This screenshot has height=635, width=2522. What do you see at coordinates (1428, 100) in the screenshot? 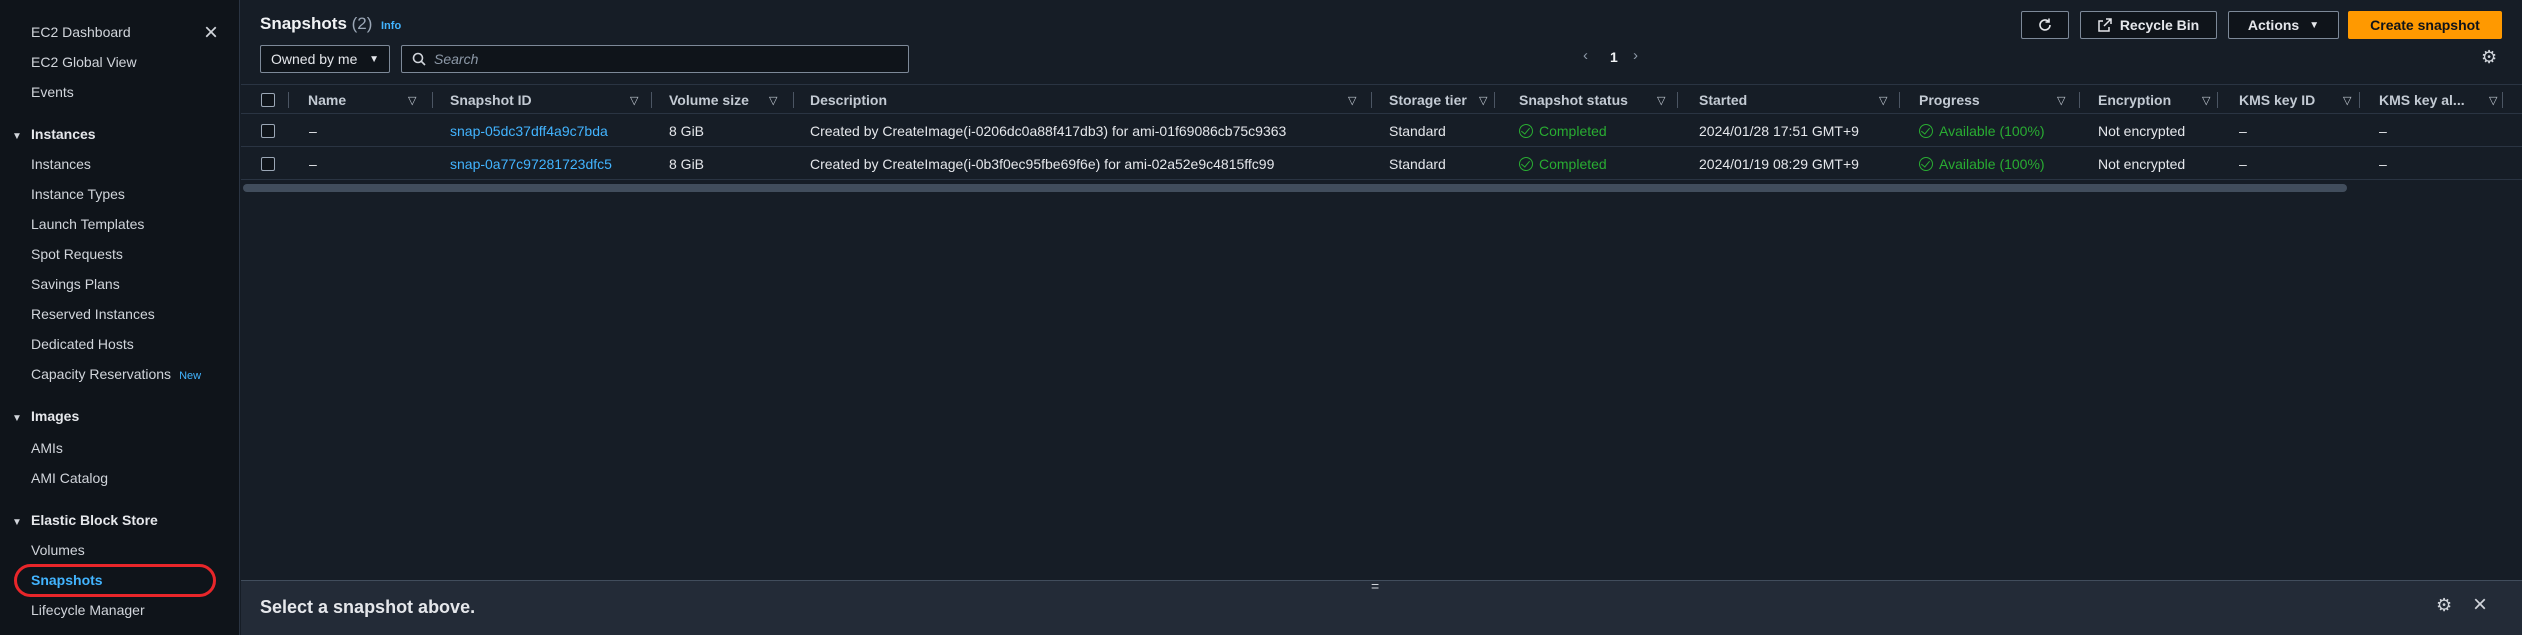
I see `column-label: Storage tier` at bounding box center [1428, 100].